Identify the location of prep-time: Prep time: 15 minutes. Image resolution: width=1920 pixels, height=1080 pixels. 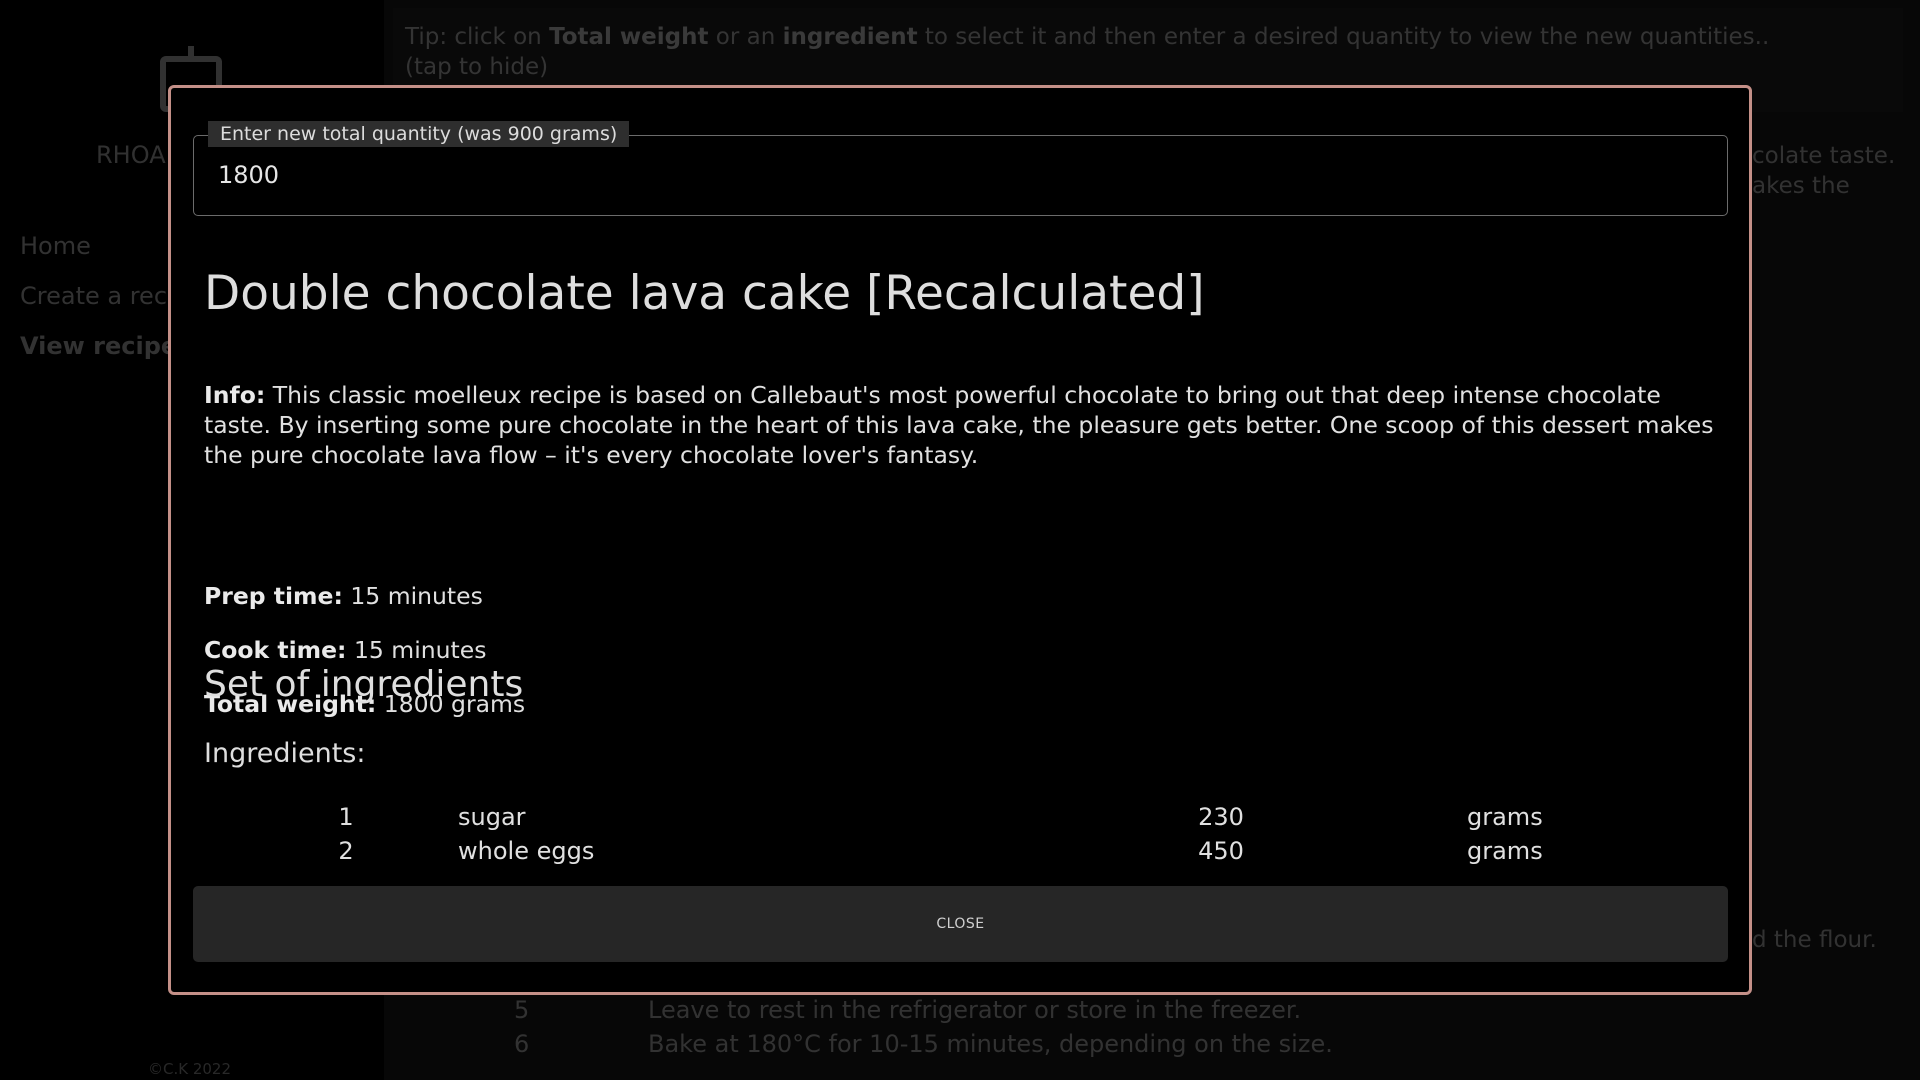
(343, 596).